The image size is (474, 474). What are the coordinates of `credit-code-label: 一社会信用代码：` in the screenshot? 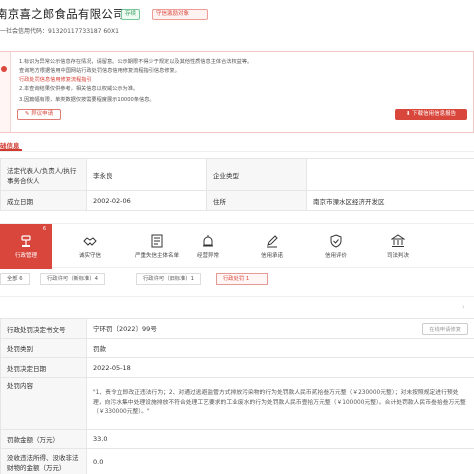 It's located at (24, 31).